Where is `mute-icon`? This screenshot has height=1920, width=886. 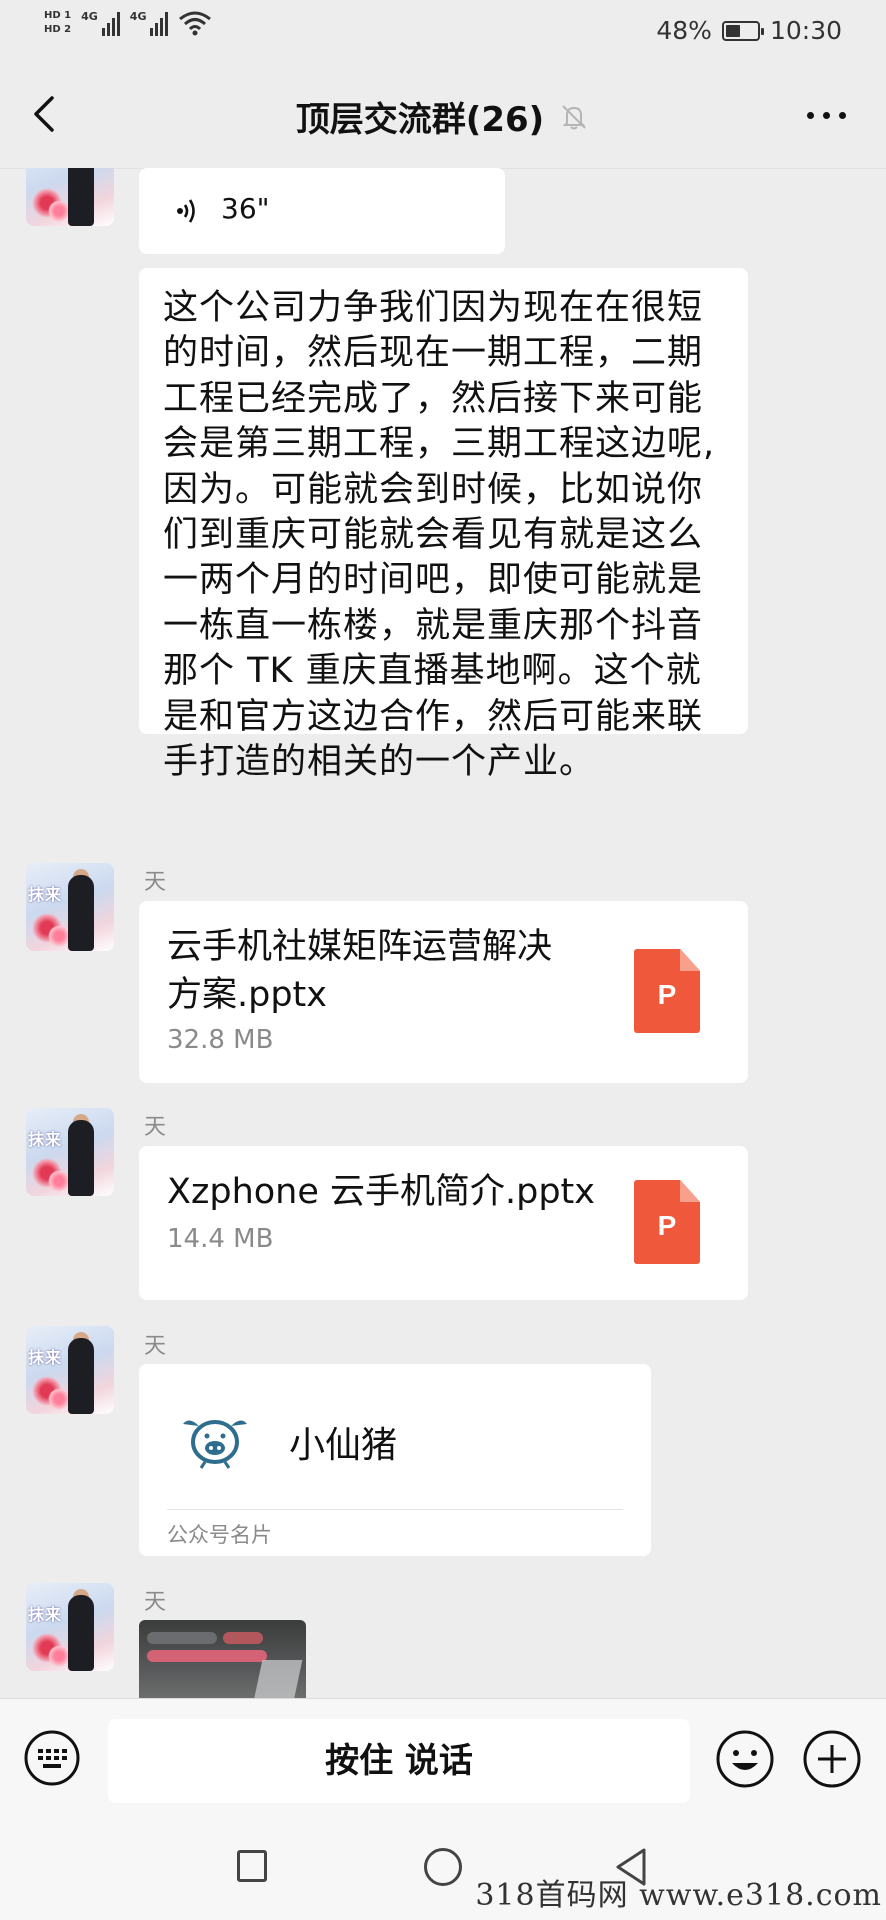
mute-icon is located at coordinates (574, 116).